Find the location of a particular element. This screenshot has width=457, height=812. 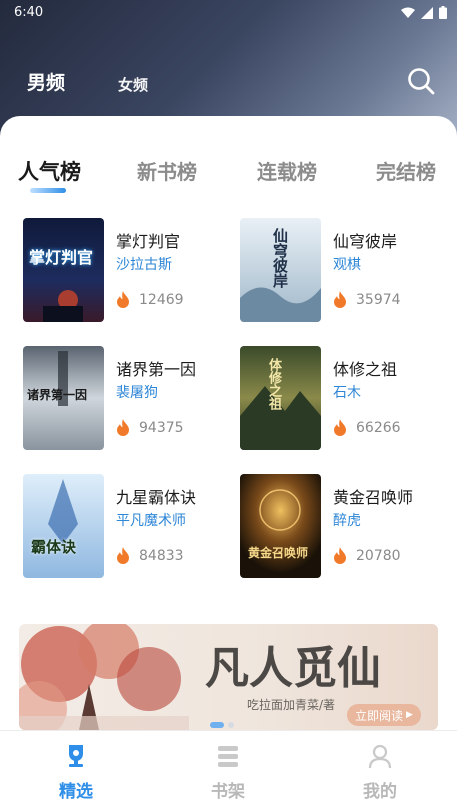

book-title: 诸界第一因 is located at coordinates (156, 369).